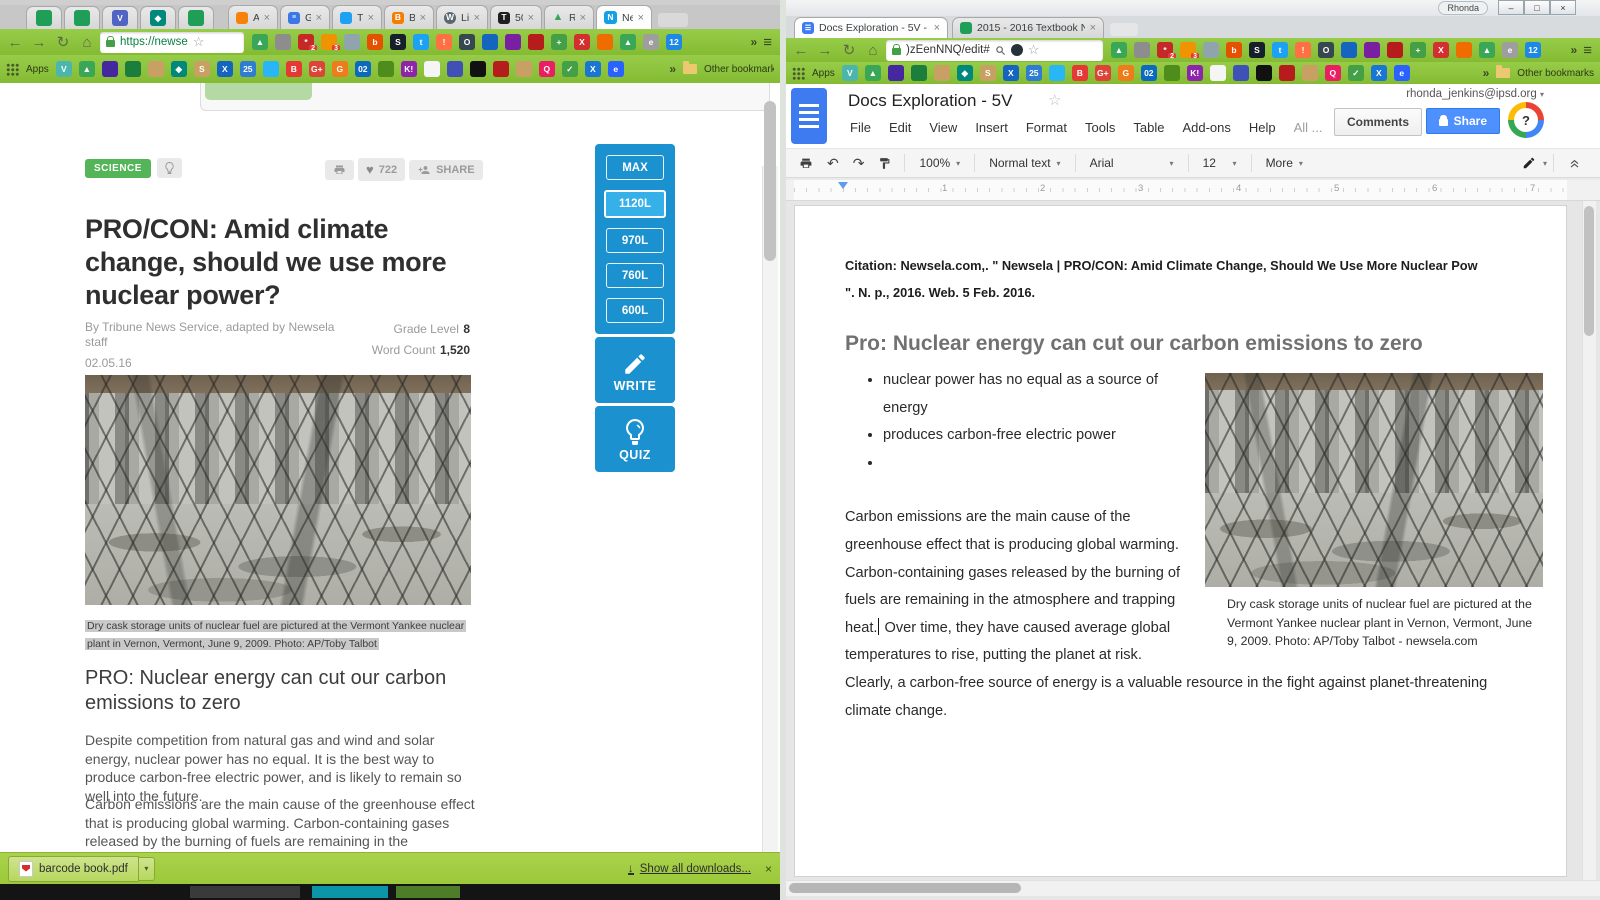 The width and height of the screenshot is (1600, 900). Describe the element at coordinates (1189, 50) in the screenshot. I see `favicon-icon: 3` at that location.